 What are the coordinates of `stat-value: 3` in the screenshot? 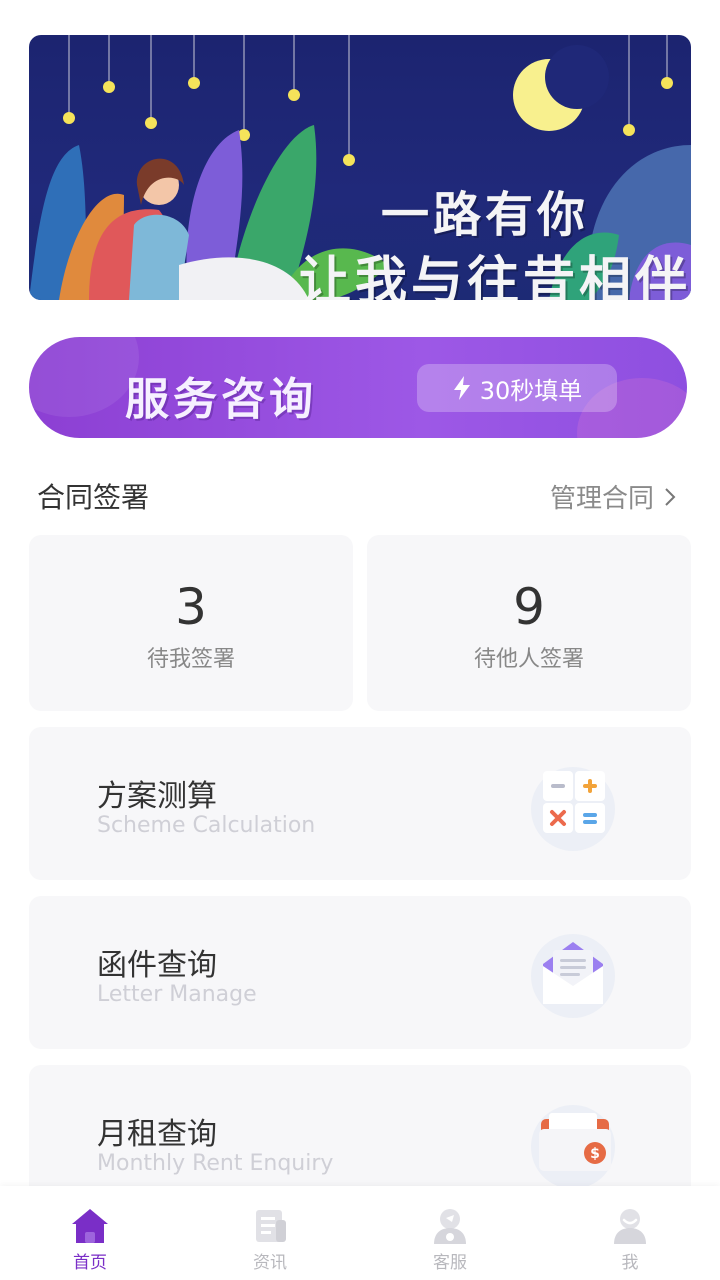 It's located at (191, 607).